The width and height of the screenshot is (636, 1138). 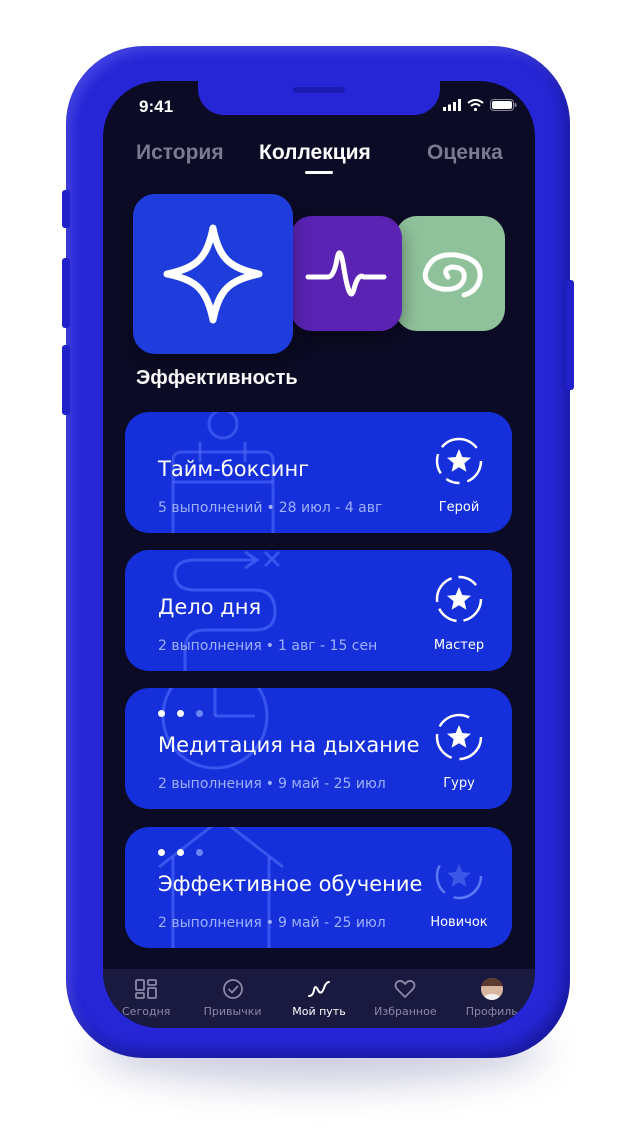 I want to click on tabbar-label: Привычки, so click(x=232, y=1011).